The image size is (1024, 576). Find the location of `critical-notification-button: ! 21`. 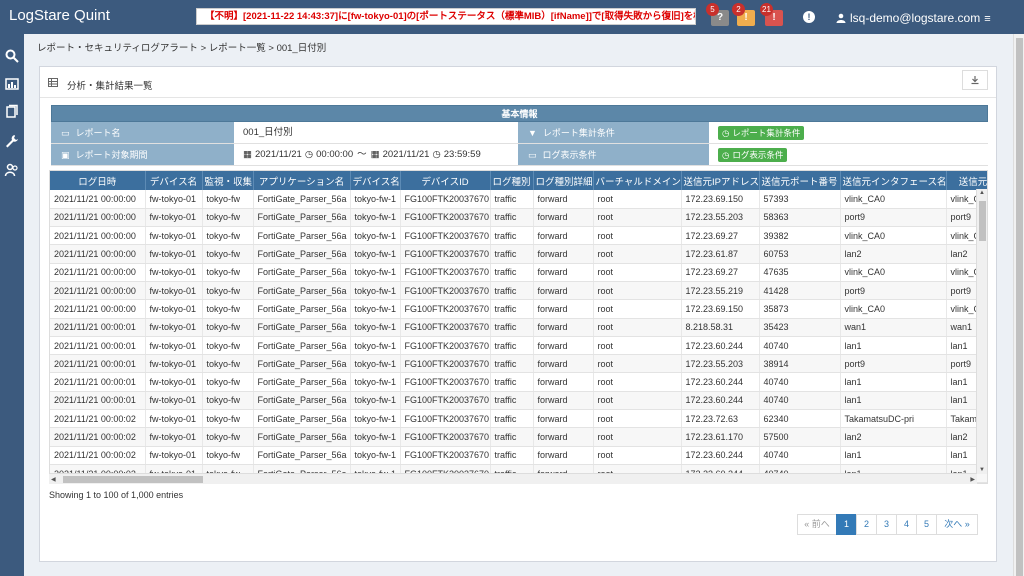

critical-notification-button: ! 21 is located at coordinates (771, 14).